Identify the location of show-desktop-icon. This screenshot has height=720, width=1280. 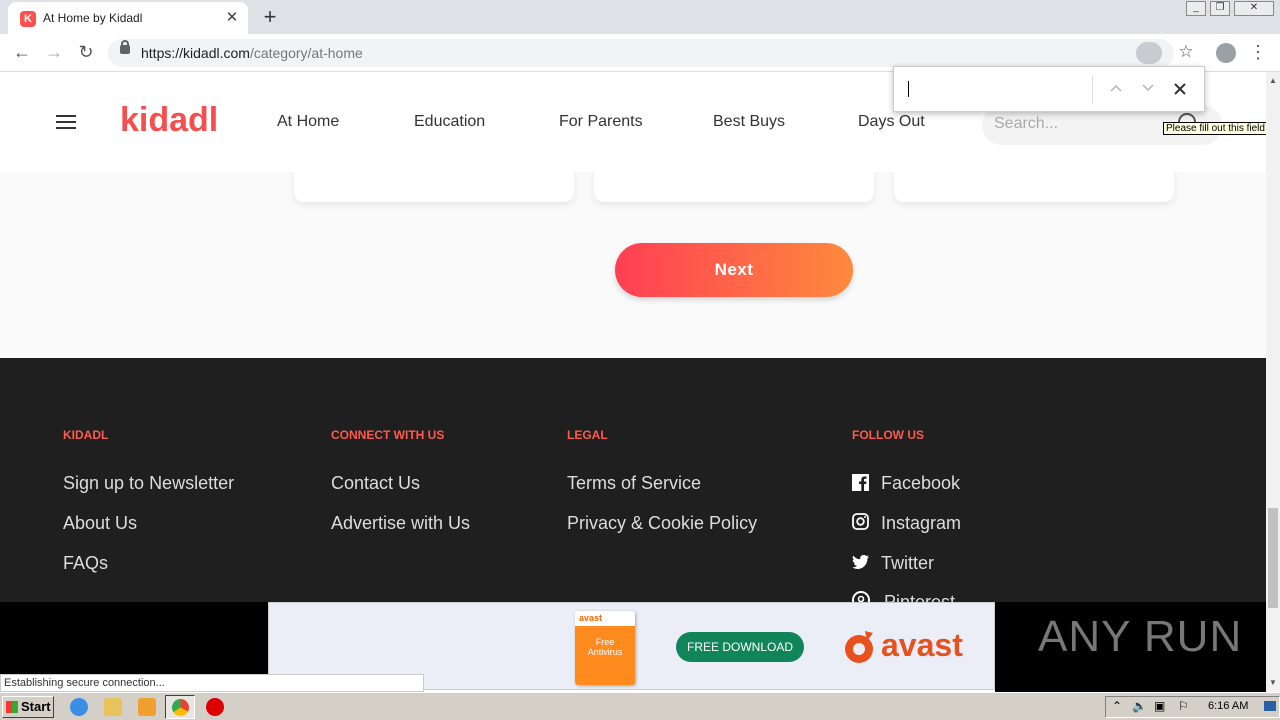
(1270, 706).